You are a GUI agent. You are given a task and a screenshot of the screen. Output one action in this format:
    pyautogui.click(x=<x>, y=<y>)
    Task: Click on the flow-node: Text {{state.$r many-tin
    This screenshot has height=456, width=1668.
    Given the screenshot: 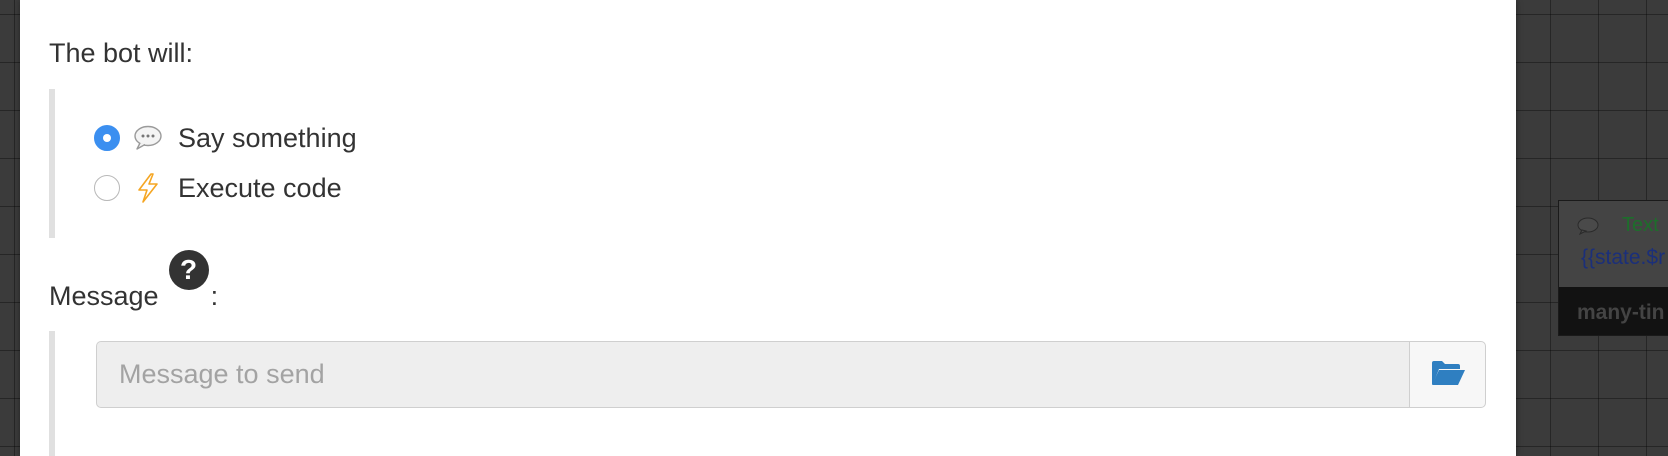 What is the action you would take?
    pyautogui.click(x=1613, y=268)
    